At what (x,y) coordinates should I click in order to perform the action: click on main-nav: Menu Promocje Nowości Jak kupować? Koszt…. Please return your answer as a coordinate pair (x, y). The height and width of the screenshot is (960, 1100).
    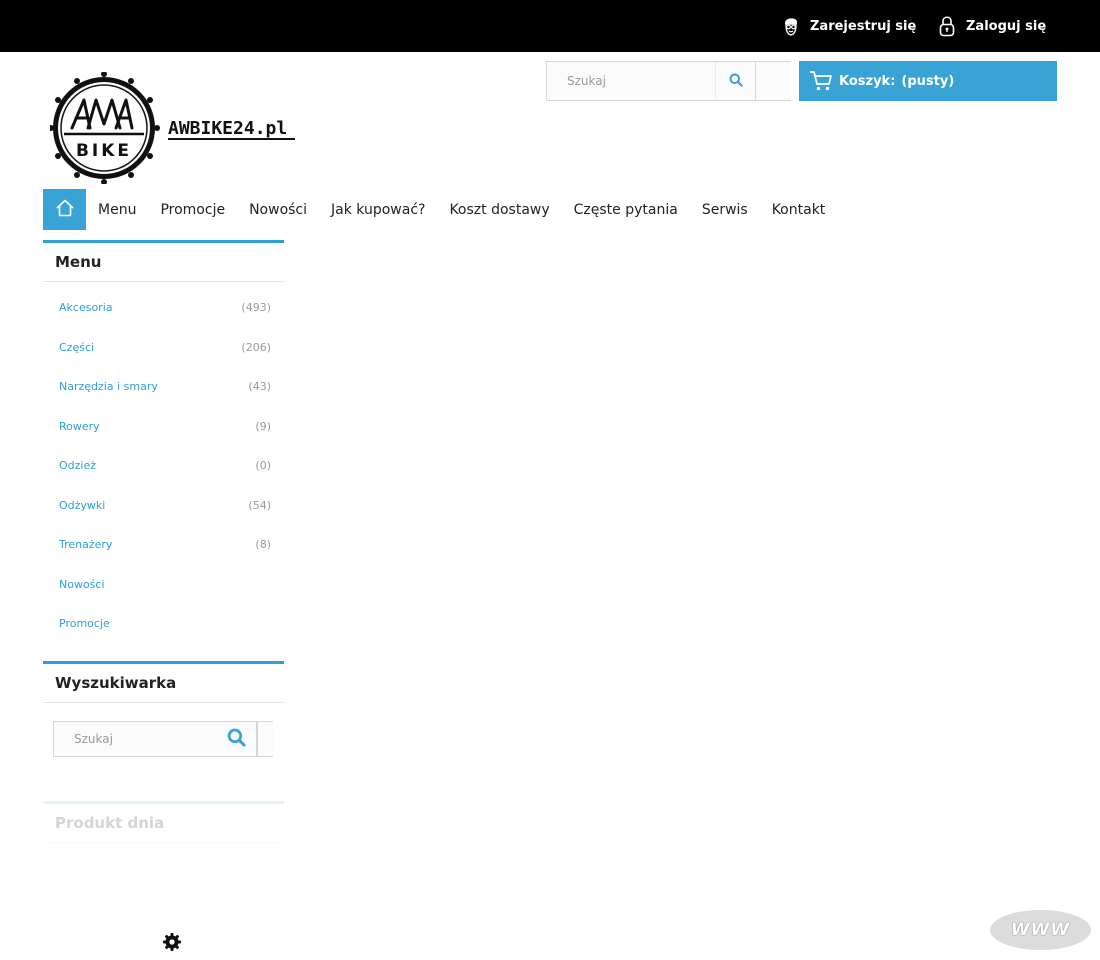
    Looking at the image, I should click on (440, 209).